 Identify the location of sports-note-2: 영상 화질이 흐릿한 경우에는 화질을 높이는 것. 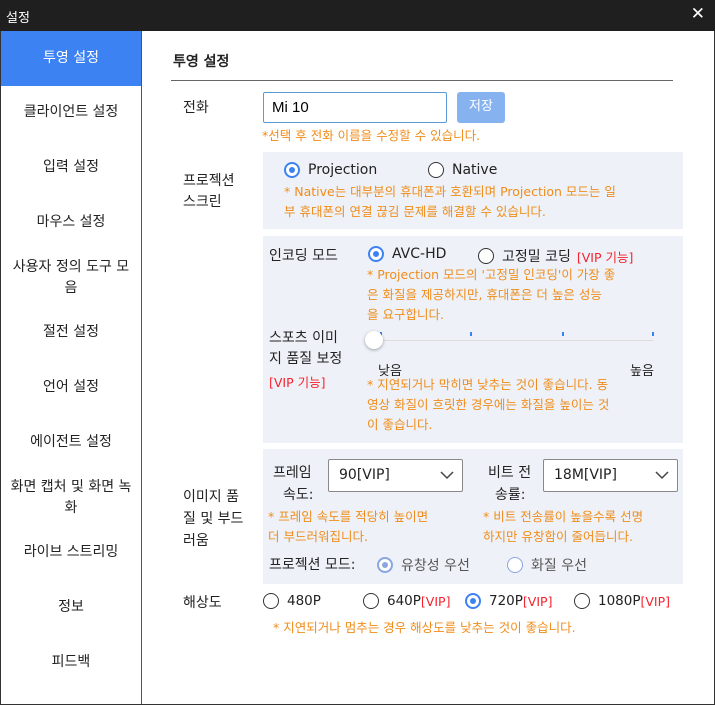
(488, 404).